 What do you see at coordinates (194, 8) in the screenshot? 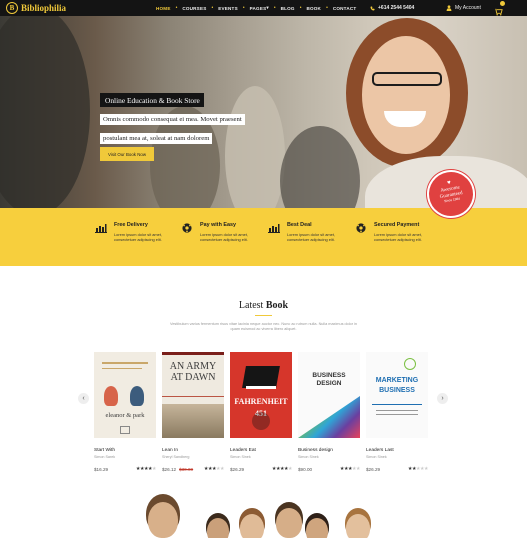
I see `nav-courses: COURSES` at bounding box center [194, 8].